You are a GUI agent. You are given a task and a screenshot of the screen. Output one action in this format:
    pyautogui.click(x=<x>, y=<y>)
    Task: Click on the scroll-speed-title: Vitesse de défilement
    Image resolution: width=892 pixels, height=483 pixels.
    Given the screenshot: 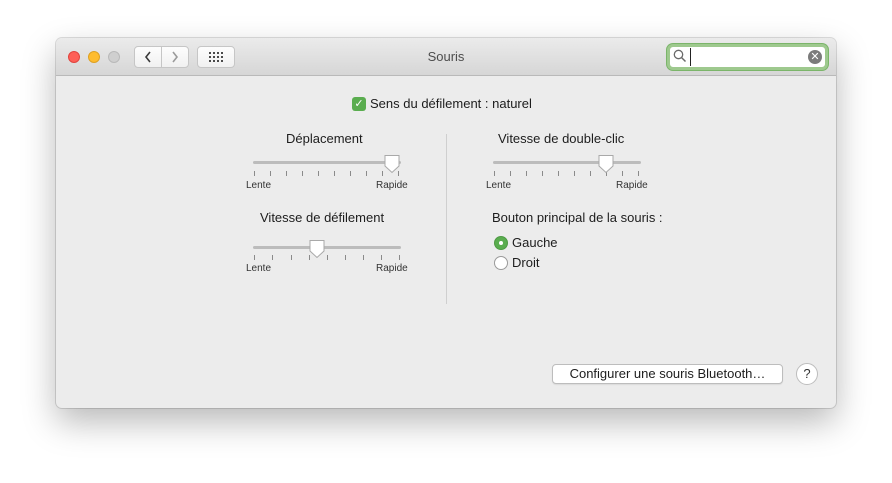 What is the action you would take?
    pyautogui.click(x=322, y=217)
    